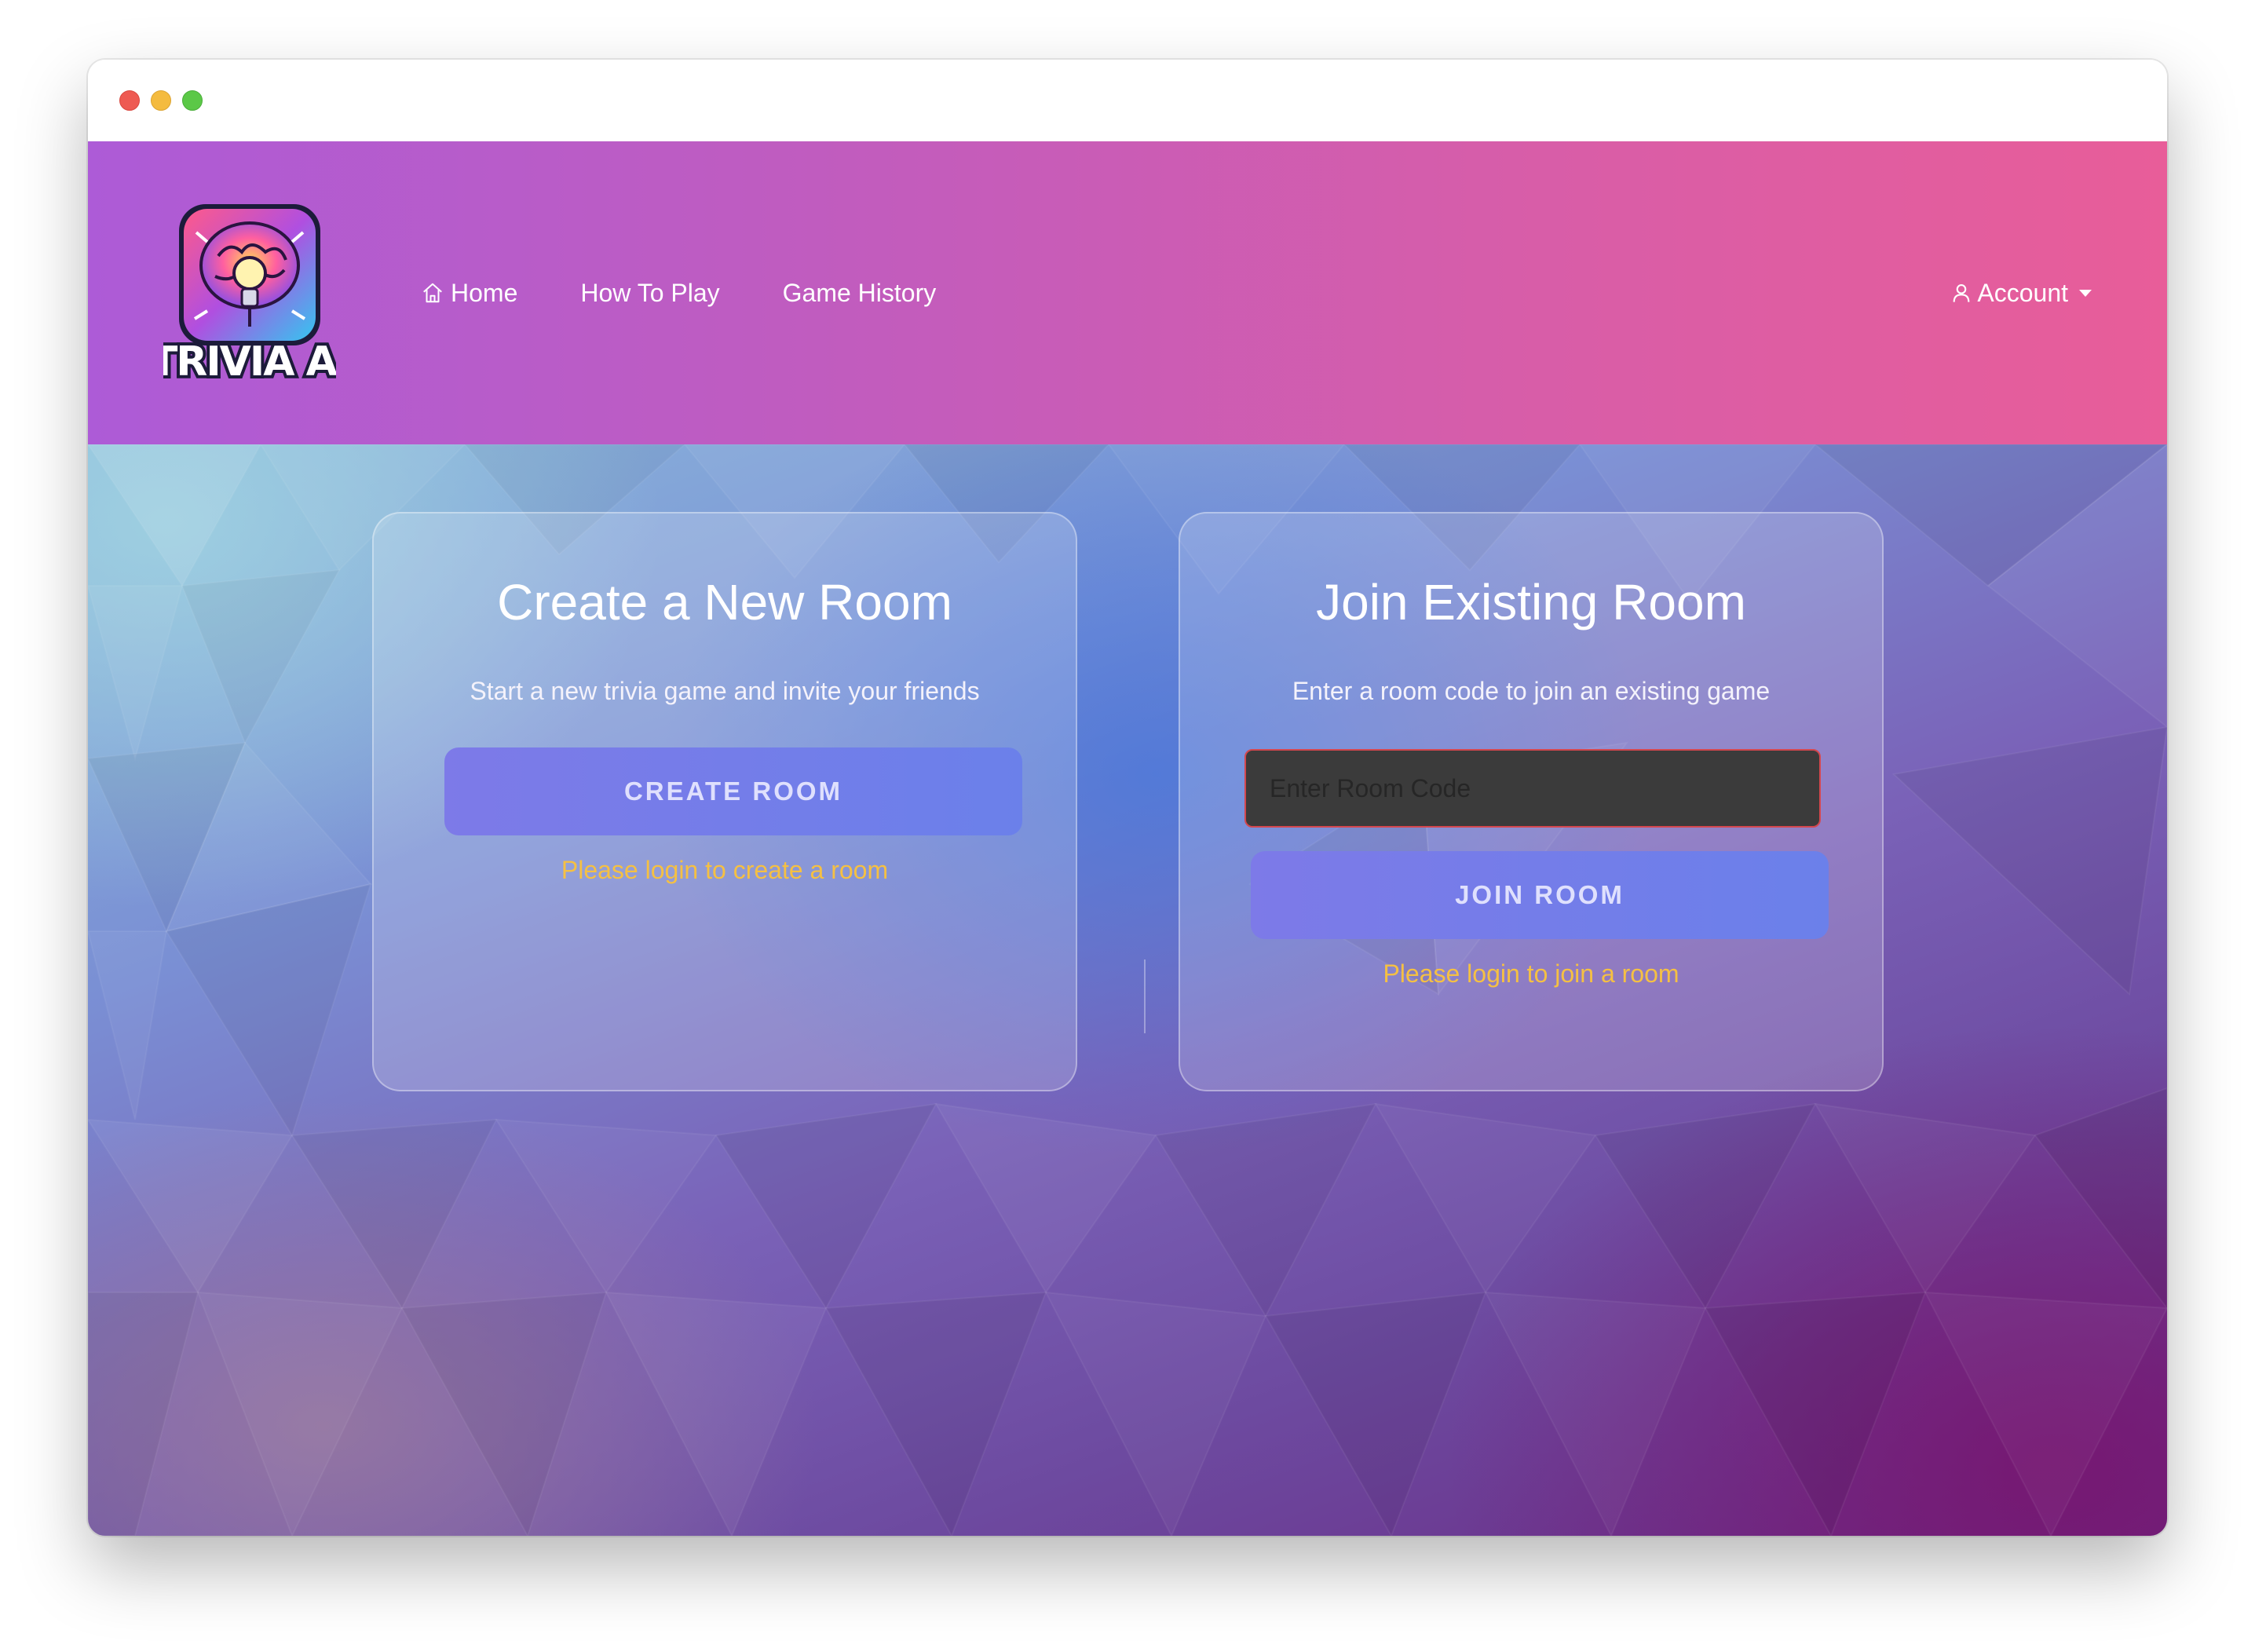 The width and height of the screenshot is (2255, 1652). What do you see at coordinates (1531, 974) in the screenshot?
I see `join-room-login-notice: Please login to join a room` at bounding box center [1531, 974].